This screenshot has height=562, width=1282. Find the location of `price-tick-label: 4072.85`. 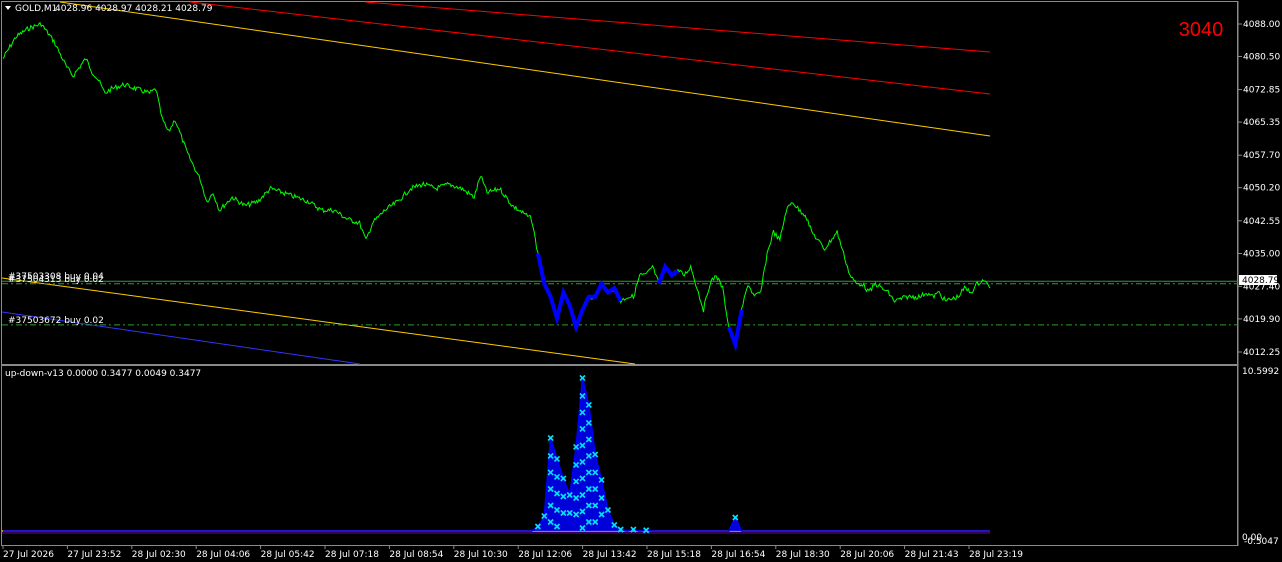

price-tick-label: 4072.85 is located at coordinates (1261, 91).